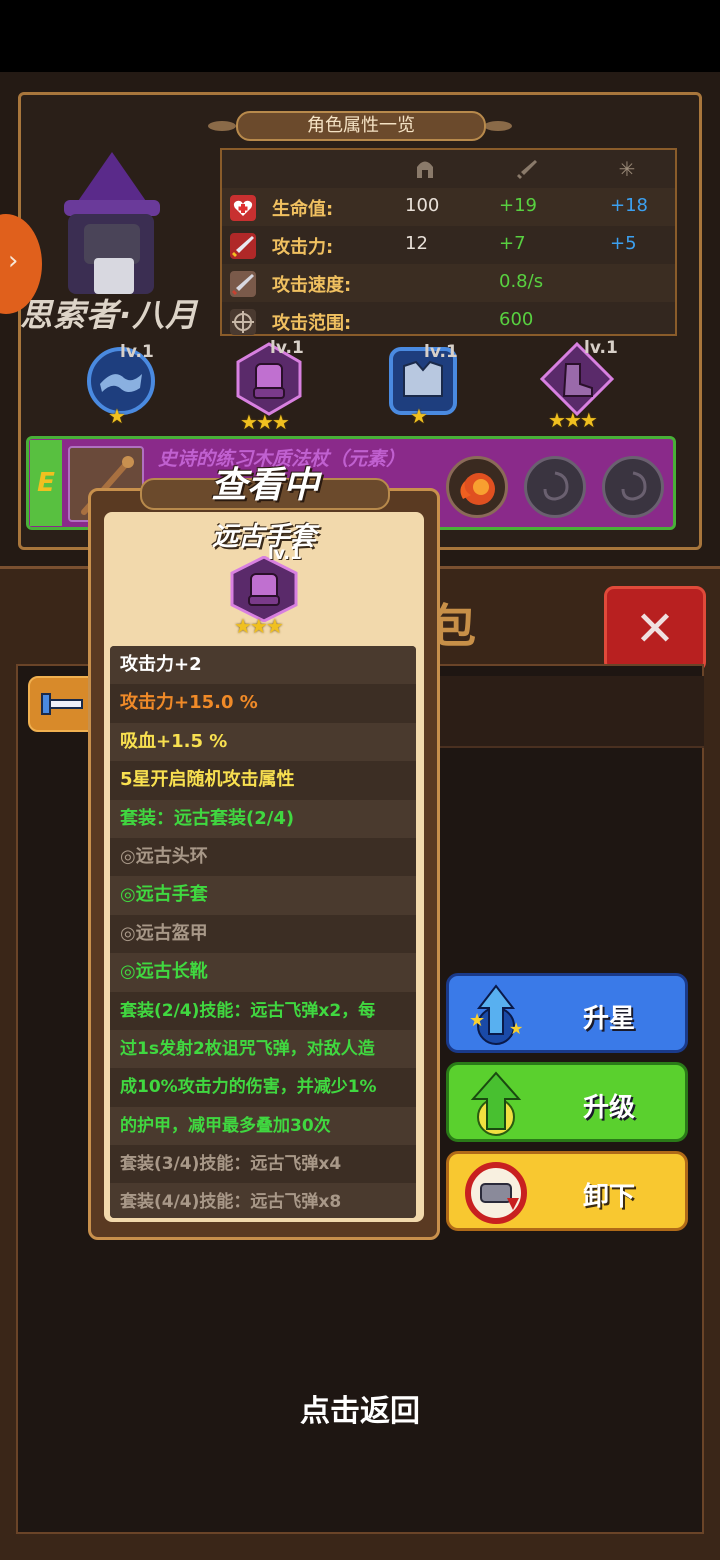 The image size is (720, 1560). Describe the element at coordinates (655, 629) in the screenshot. I see `close-button: ✕` at that location.